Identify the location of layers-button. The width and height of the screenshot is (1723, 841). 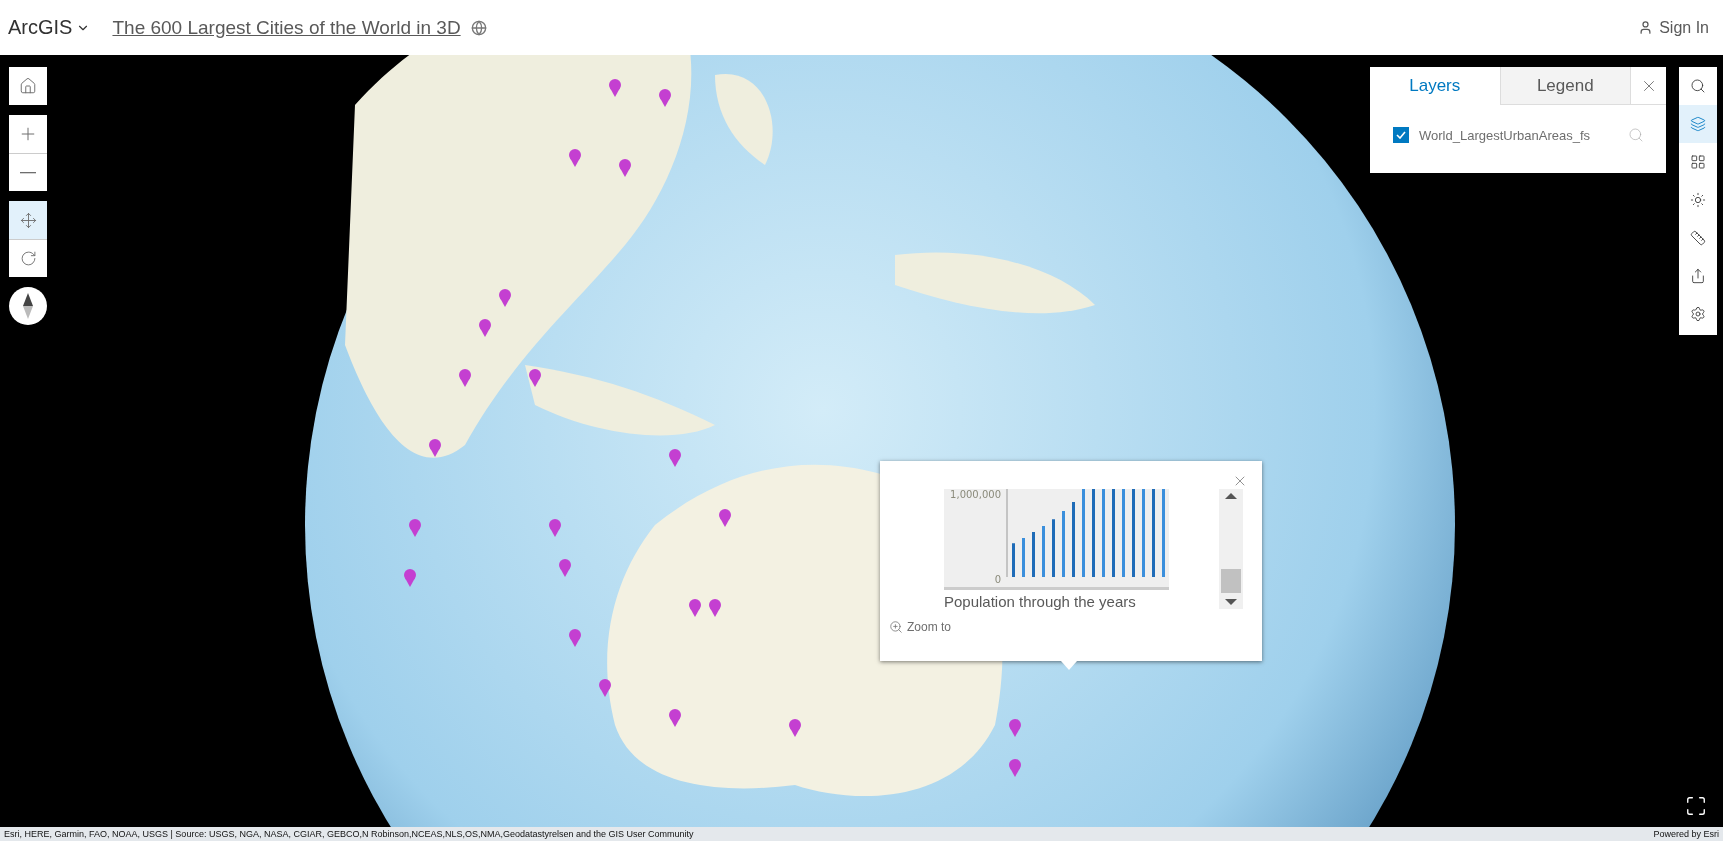
(1698, 124).